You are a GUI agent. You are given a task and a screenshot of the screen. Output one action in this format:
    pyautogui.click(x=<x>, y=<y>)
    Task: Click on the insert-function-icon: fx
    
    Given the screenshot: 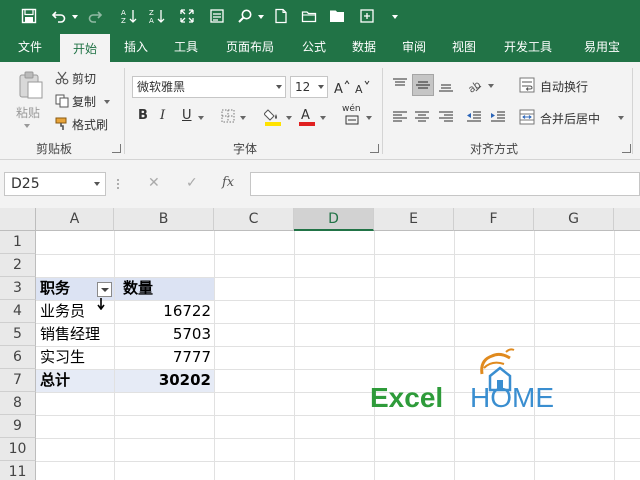 What is the action you would take?
    pyautogui.click(x=228, y=182)
    